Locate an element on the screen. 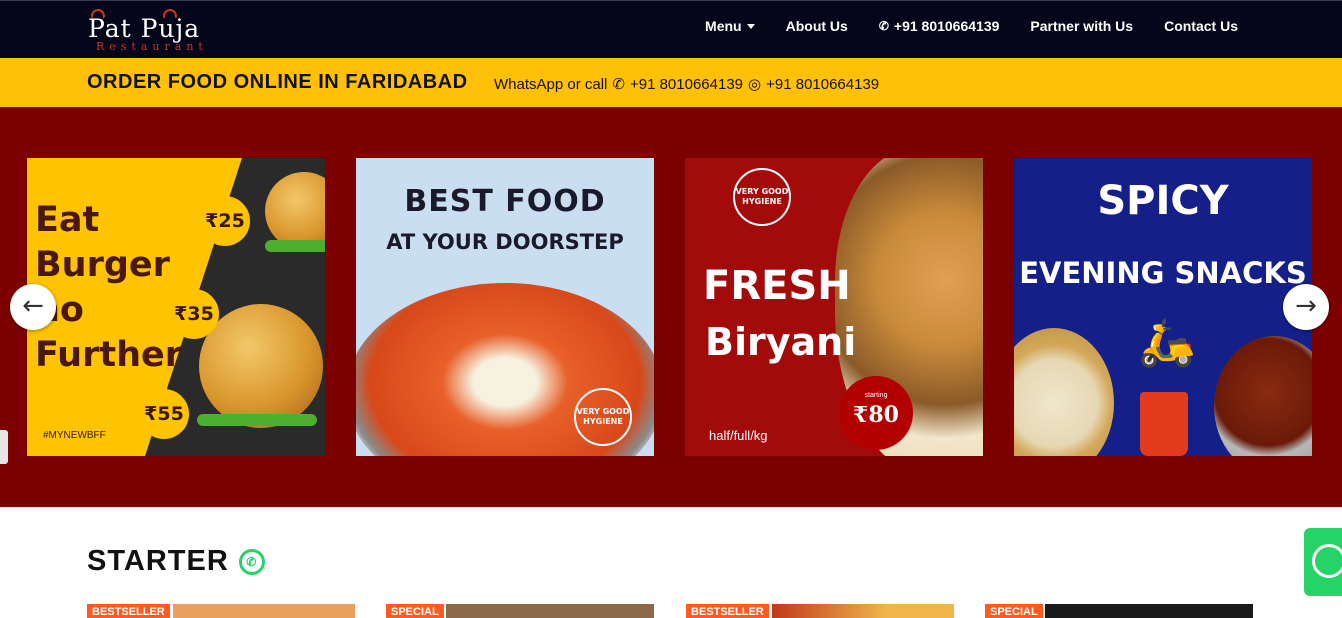 The width and height of the screenshot is (1342, 618). carousel-slide-snacks: 🛵 SPICY EVENING SNACKS is located at coordinates (1163, 307).